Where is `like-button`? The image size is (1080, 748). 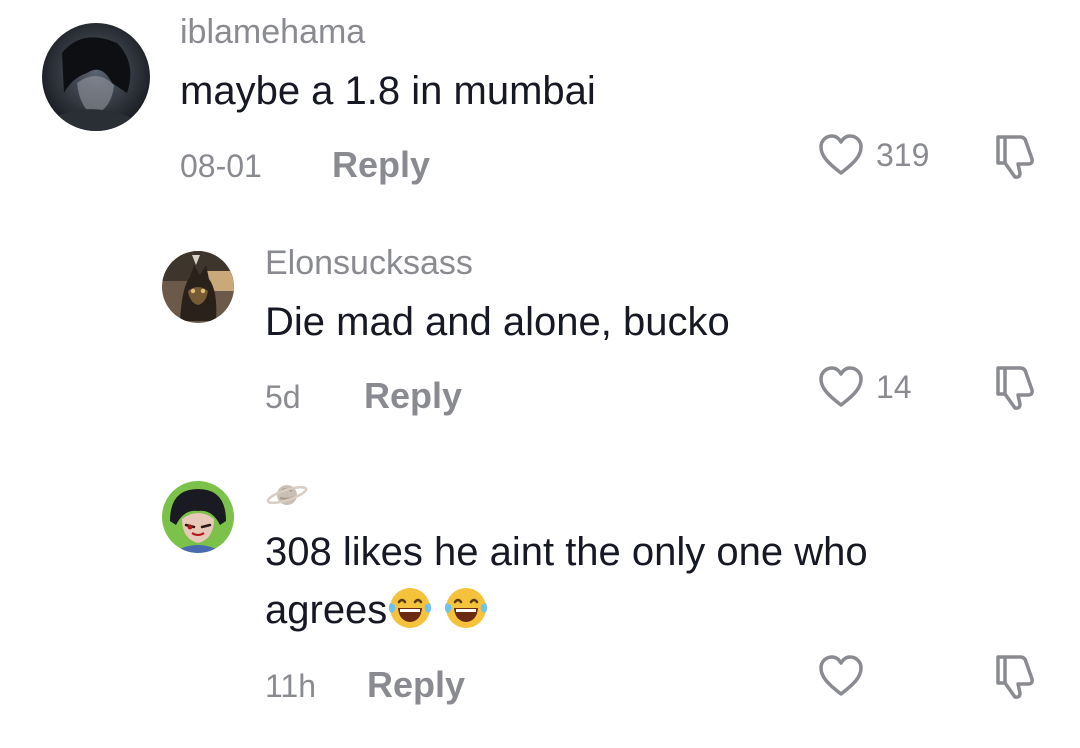 like-button is located at coordinates (841, 676).